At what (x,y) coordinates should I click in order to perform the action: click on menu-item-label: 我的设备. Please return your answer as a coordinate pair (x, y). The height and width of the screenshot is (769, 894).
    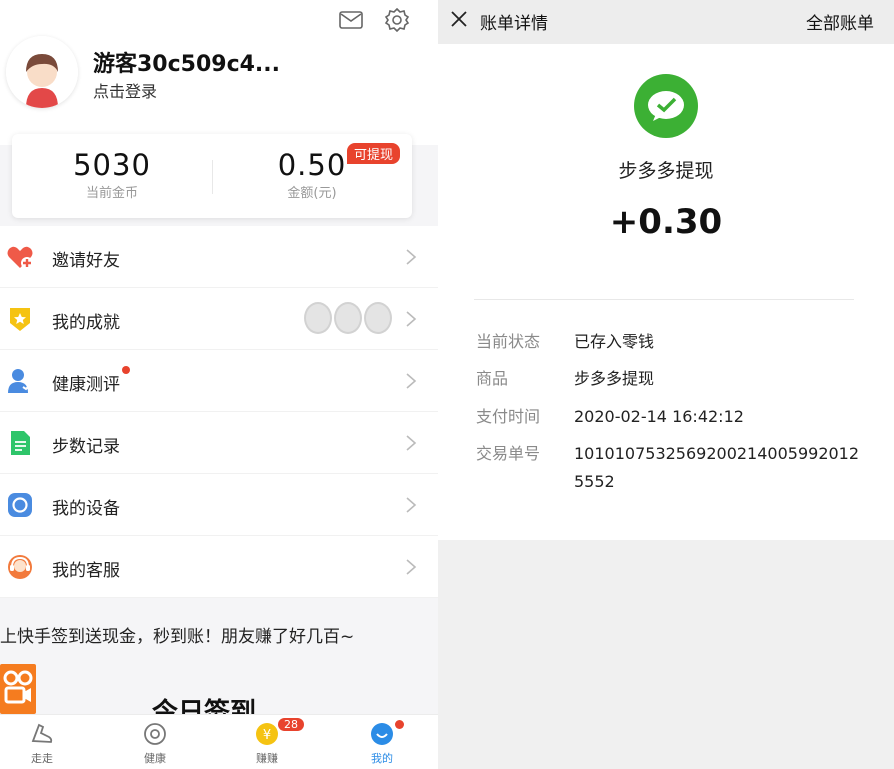
    Looking at the image, I should click on (86, 509).